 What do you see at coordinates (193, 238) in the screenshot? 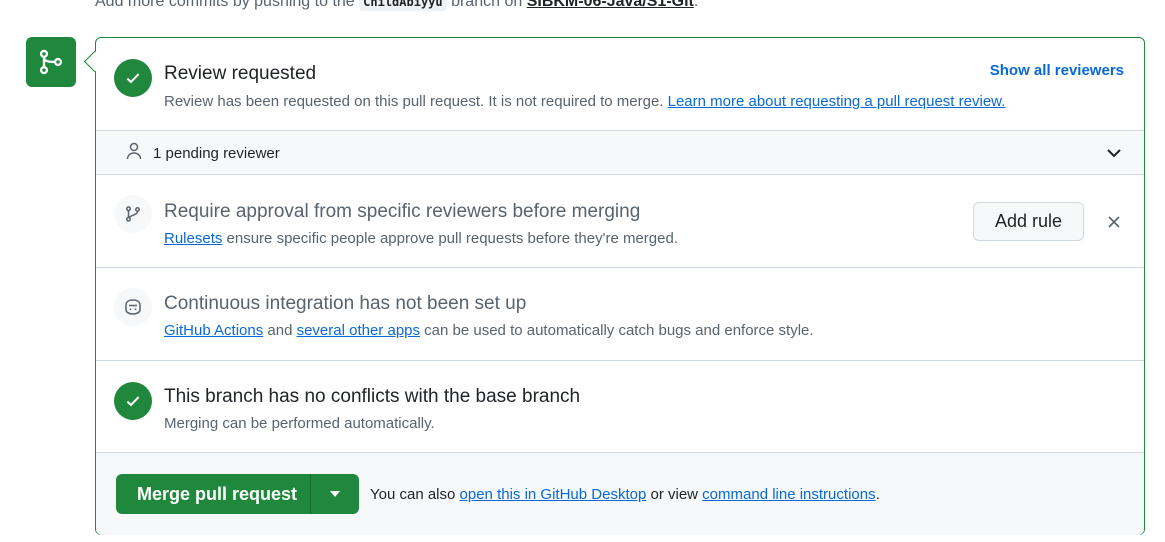
I see `rulesets-link: Rulesets` at bounding box center [193, 238].